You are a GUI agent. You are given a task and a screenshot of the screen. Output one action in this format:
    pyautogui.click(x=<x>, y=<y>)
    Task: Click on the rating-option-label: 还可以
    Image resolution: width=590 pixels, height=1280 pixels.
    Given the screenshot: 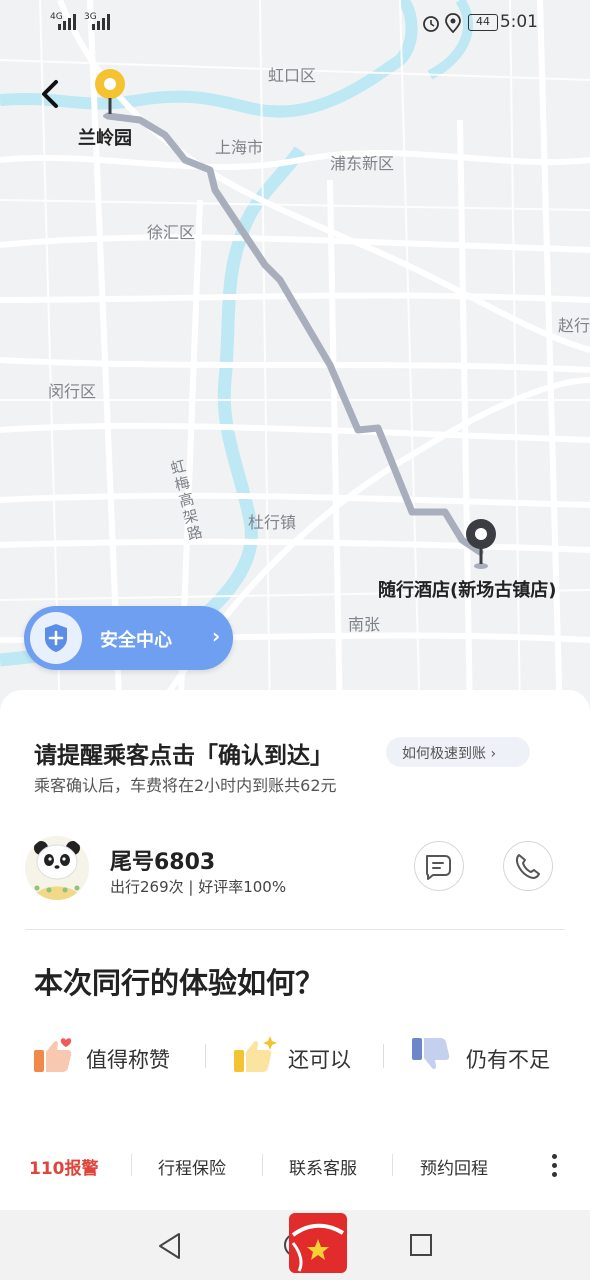 What is the action you would take?
    pyautogui.click(x=319, y=1060)
    